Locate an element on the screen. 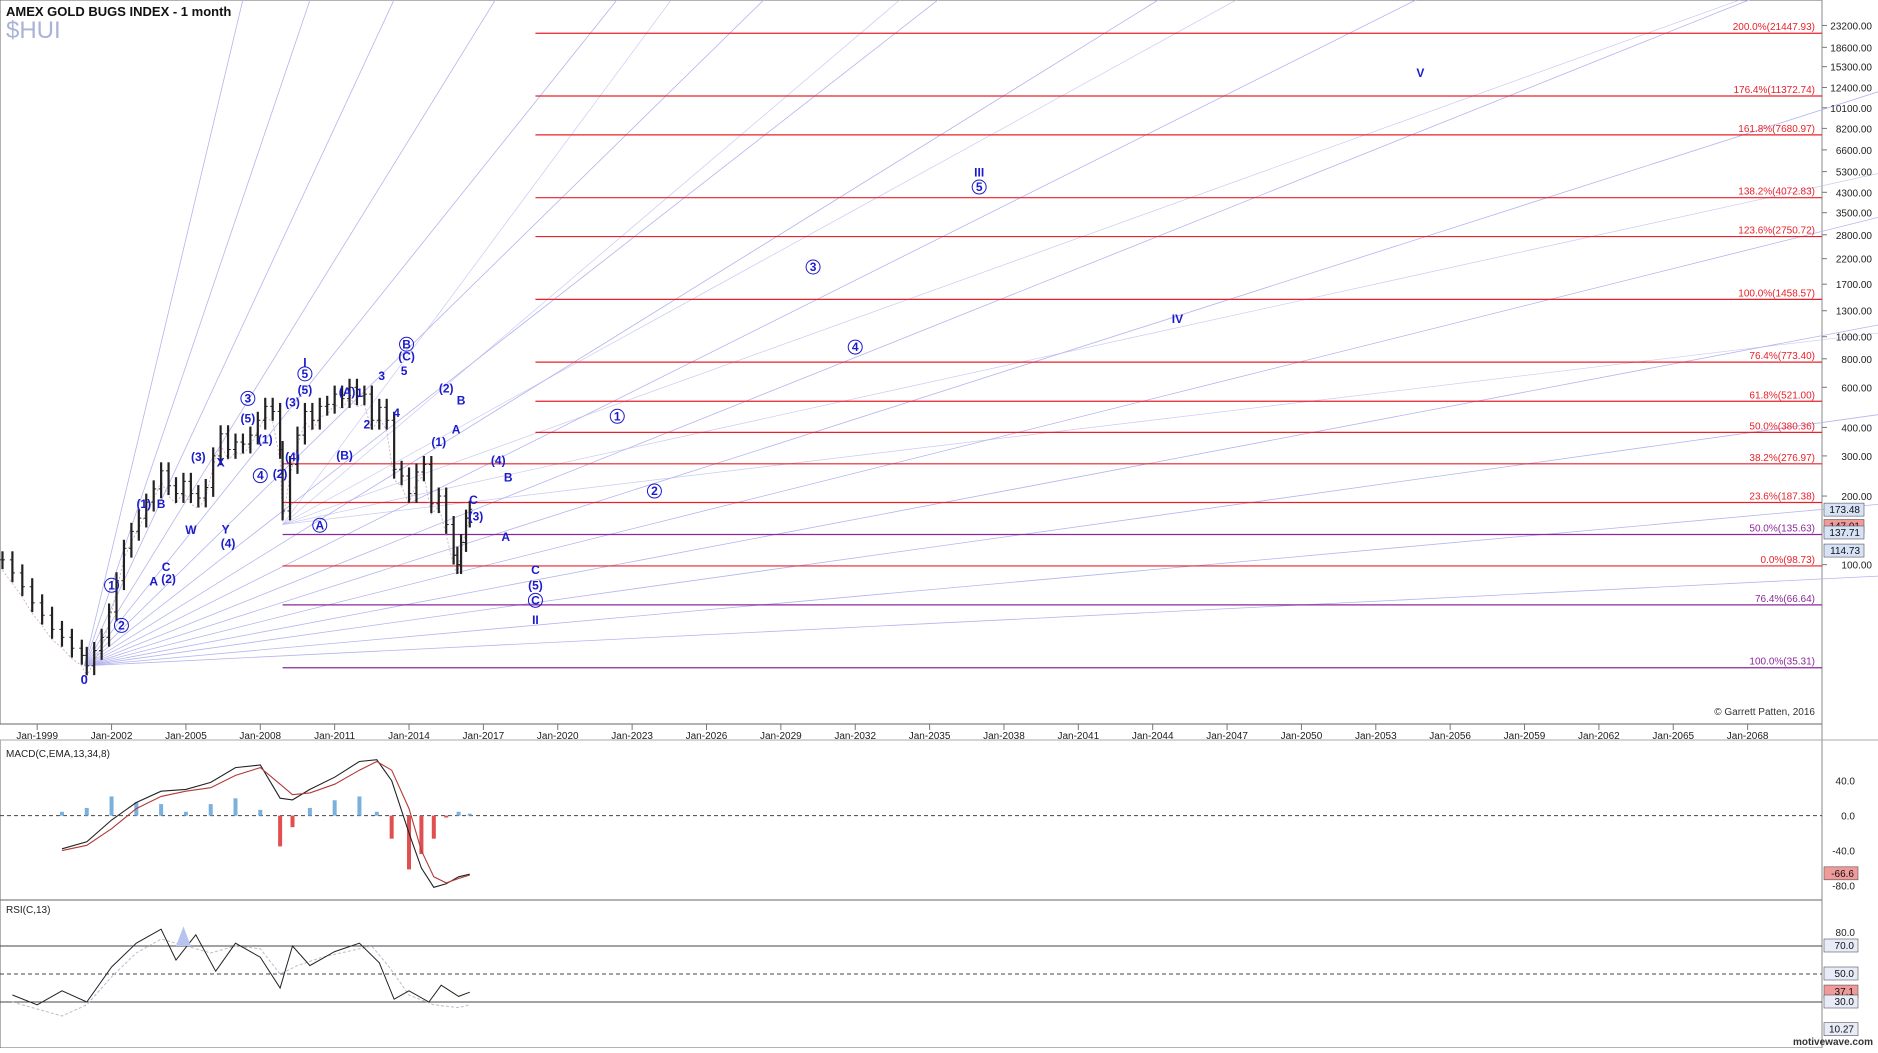 This screenshot has width=1878, height=1053. x-tick-label: Jan-2062 is located at coordinates (1599, 736).